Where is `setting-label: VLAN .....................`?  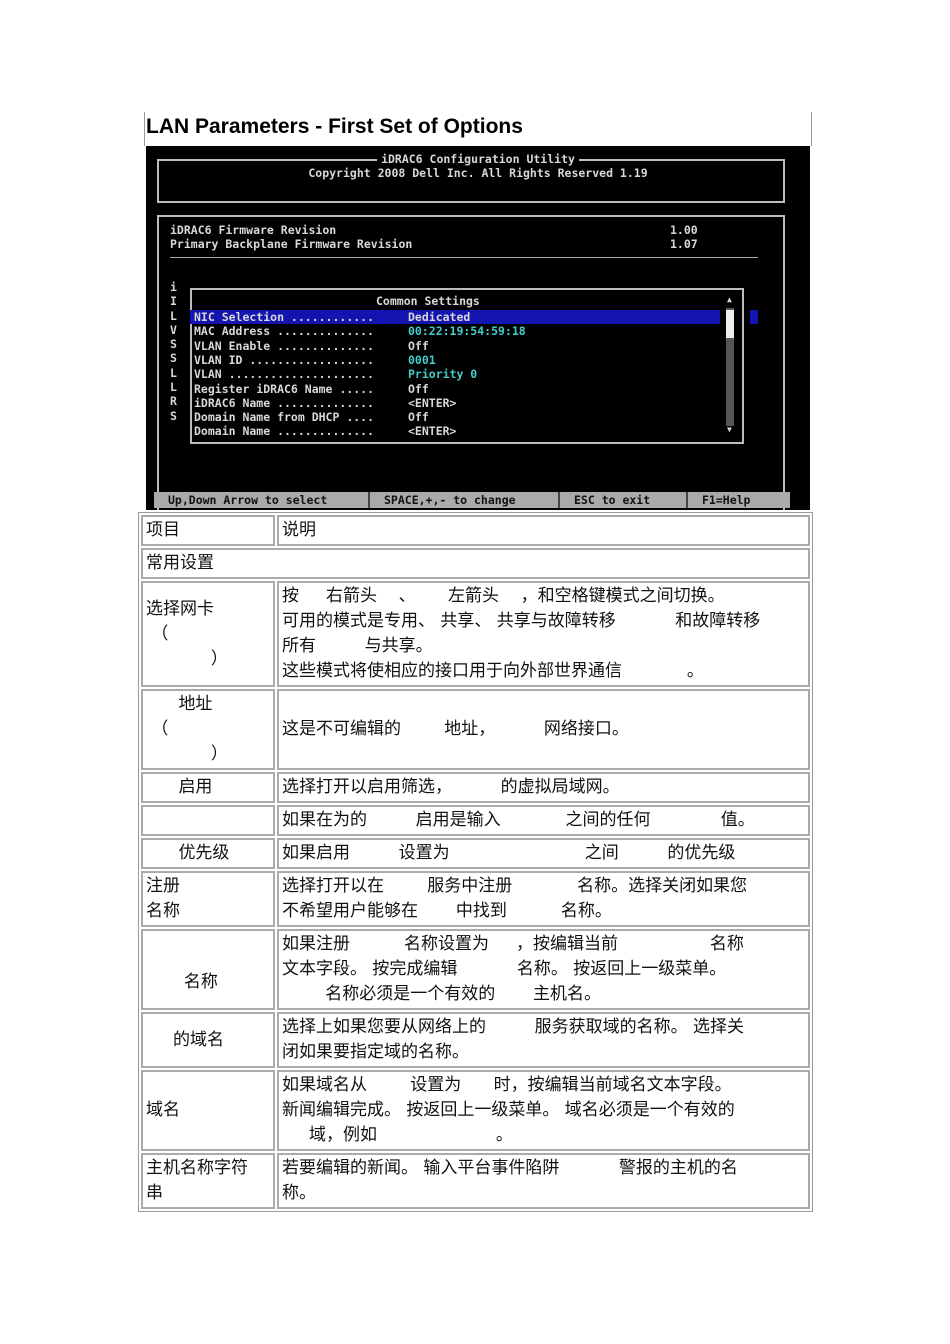
setting-label: VLAN ..................... is located at coordinates (284, 374).